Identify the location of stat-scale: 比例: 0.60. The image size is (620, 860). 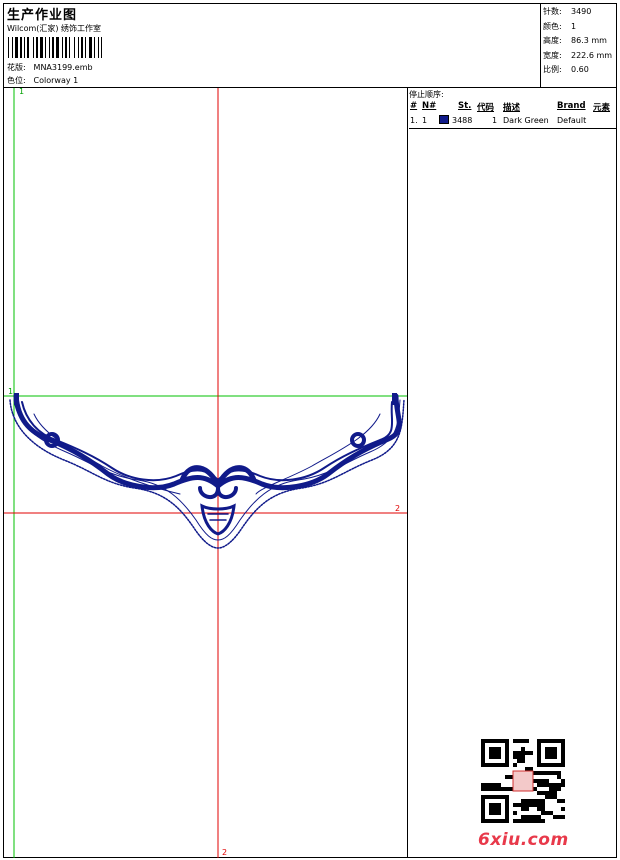
(577, 70).